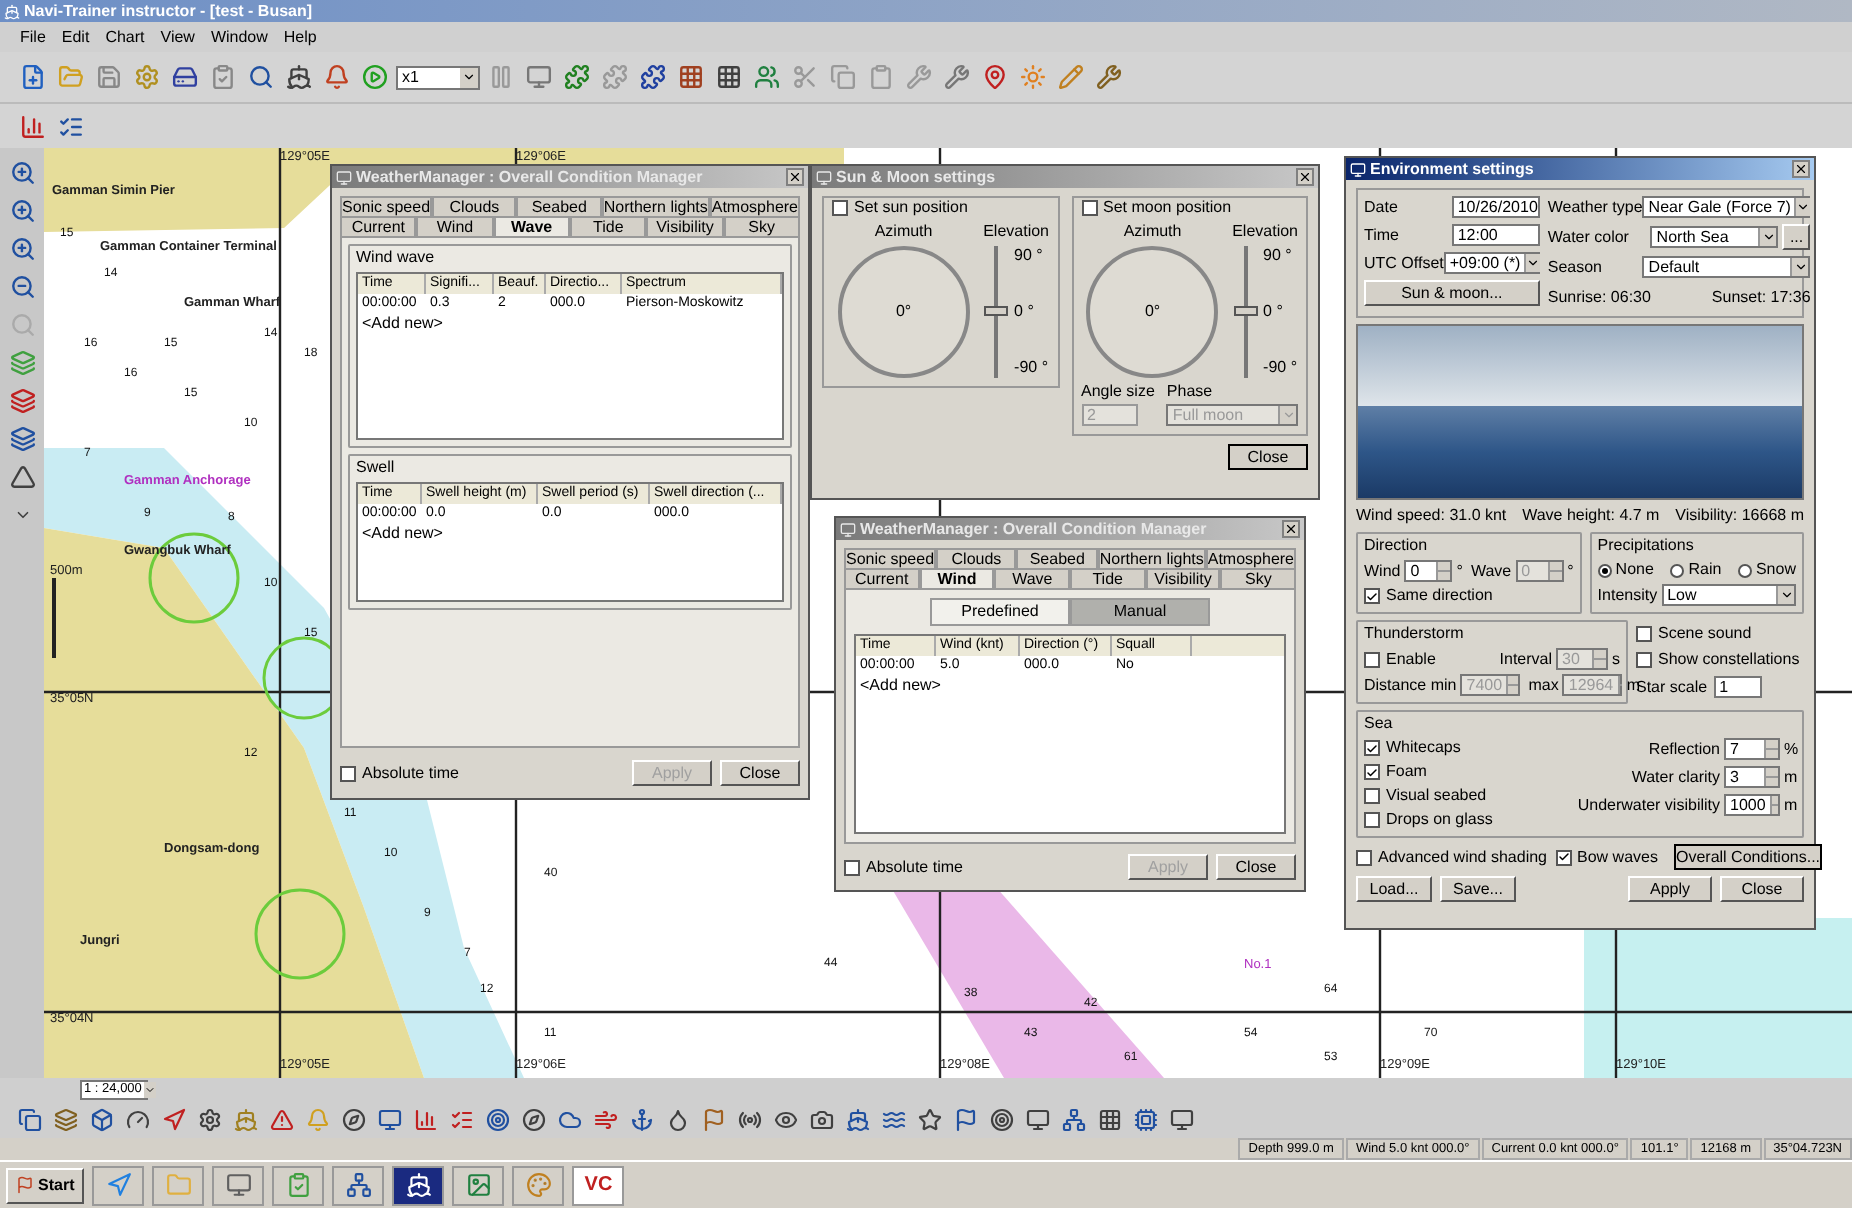 The width and height of the screenshot is (1852, 1208). I want to click on start-button: Start, so click(45, 1185).